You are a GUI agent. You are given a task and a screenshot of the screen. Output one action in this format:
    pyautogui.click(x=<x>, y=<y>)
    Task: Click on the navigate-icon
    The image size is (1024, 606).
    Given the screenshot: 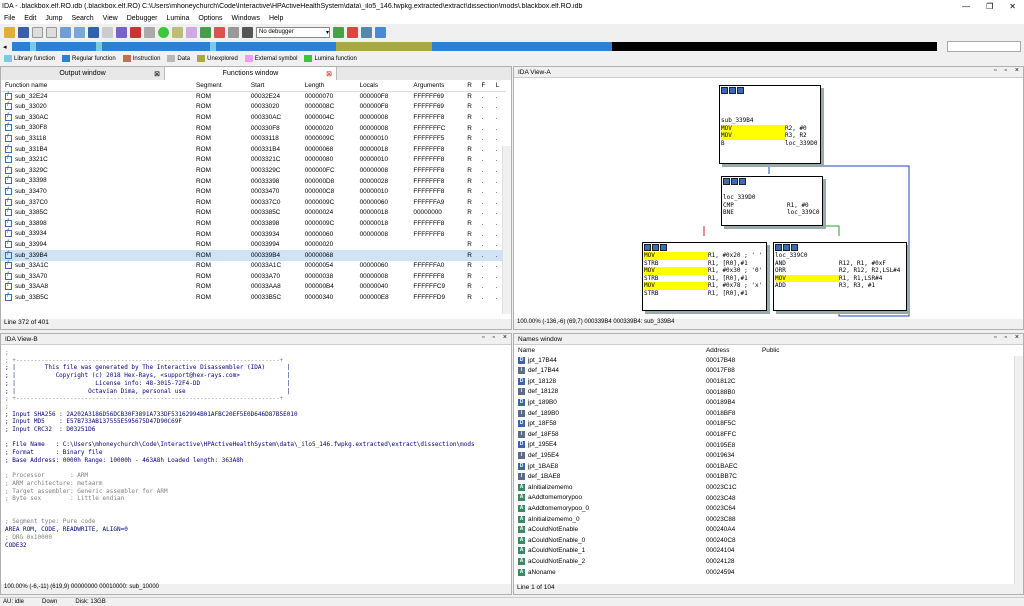 What is the action you would take?
    pyautogui.click(x=65, y=32)
    